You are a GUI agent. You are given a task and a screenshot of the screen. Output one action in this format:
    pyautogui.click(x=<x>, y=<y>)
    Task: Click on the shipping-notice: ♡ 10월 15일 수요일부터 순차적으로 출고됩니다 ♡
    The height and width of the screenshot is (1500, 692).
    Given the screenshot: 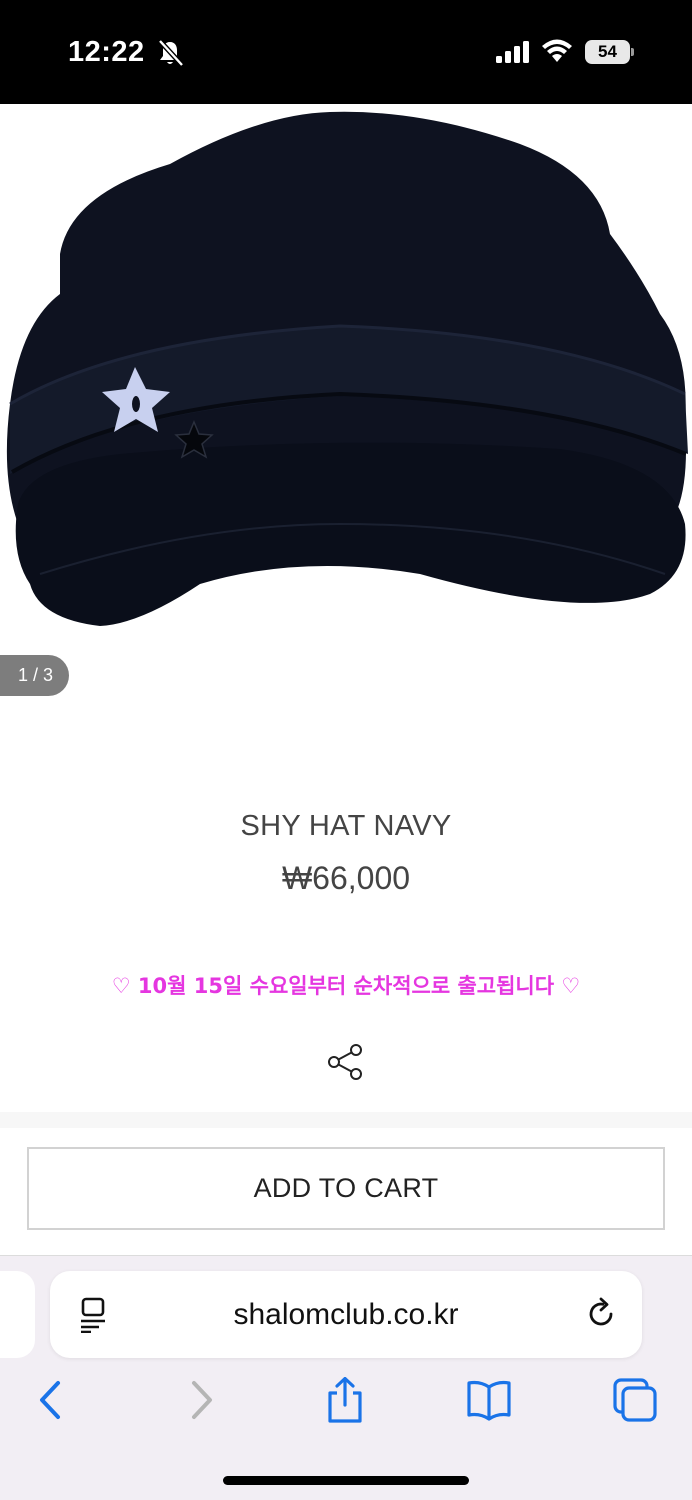 What is the action you would take?
    pyautogui.click(x=346, y=986)
    